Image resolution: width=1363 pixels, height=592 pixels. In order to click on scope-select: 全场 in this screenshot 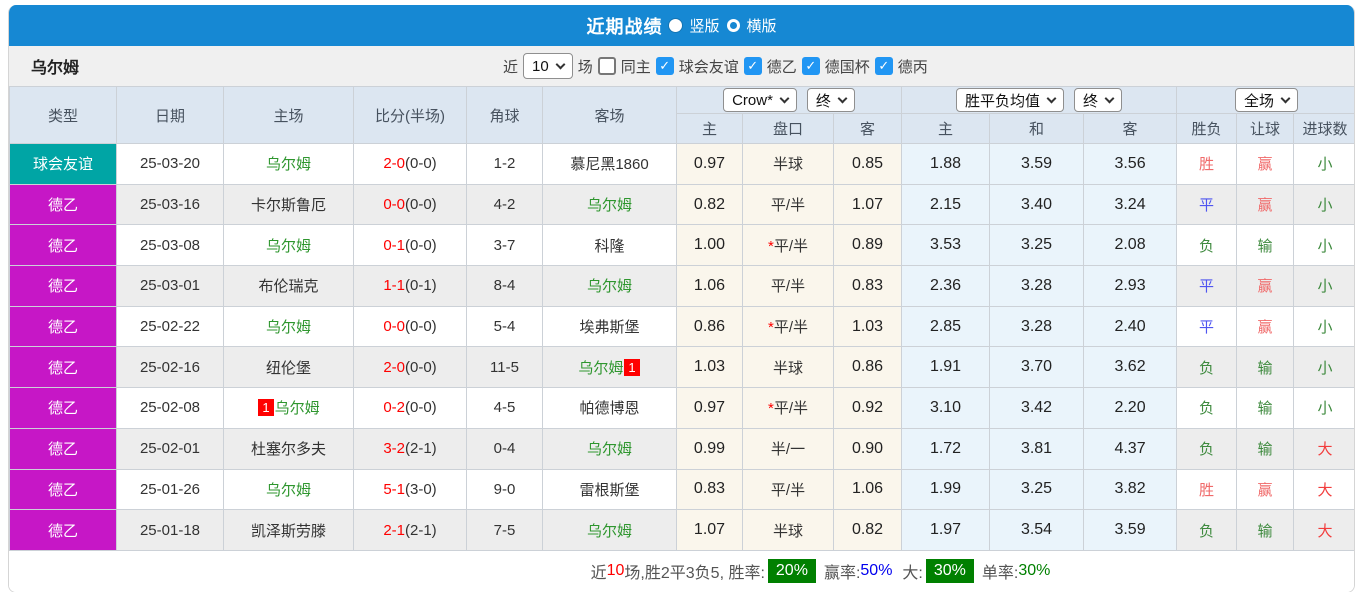, I will do `click(1267, 100)`.